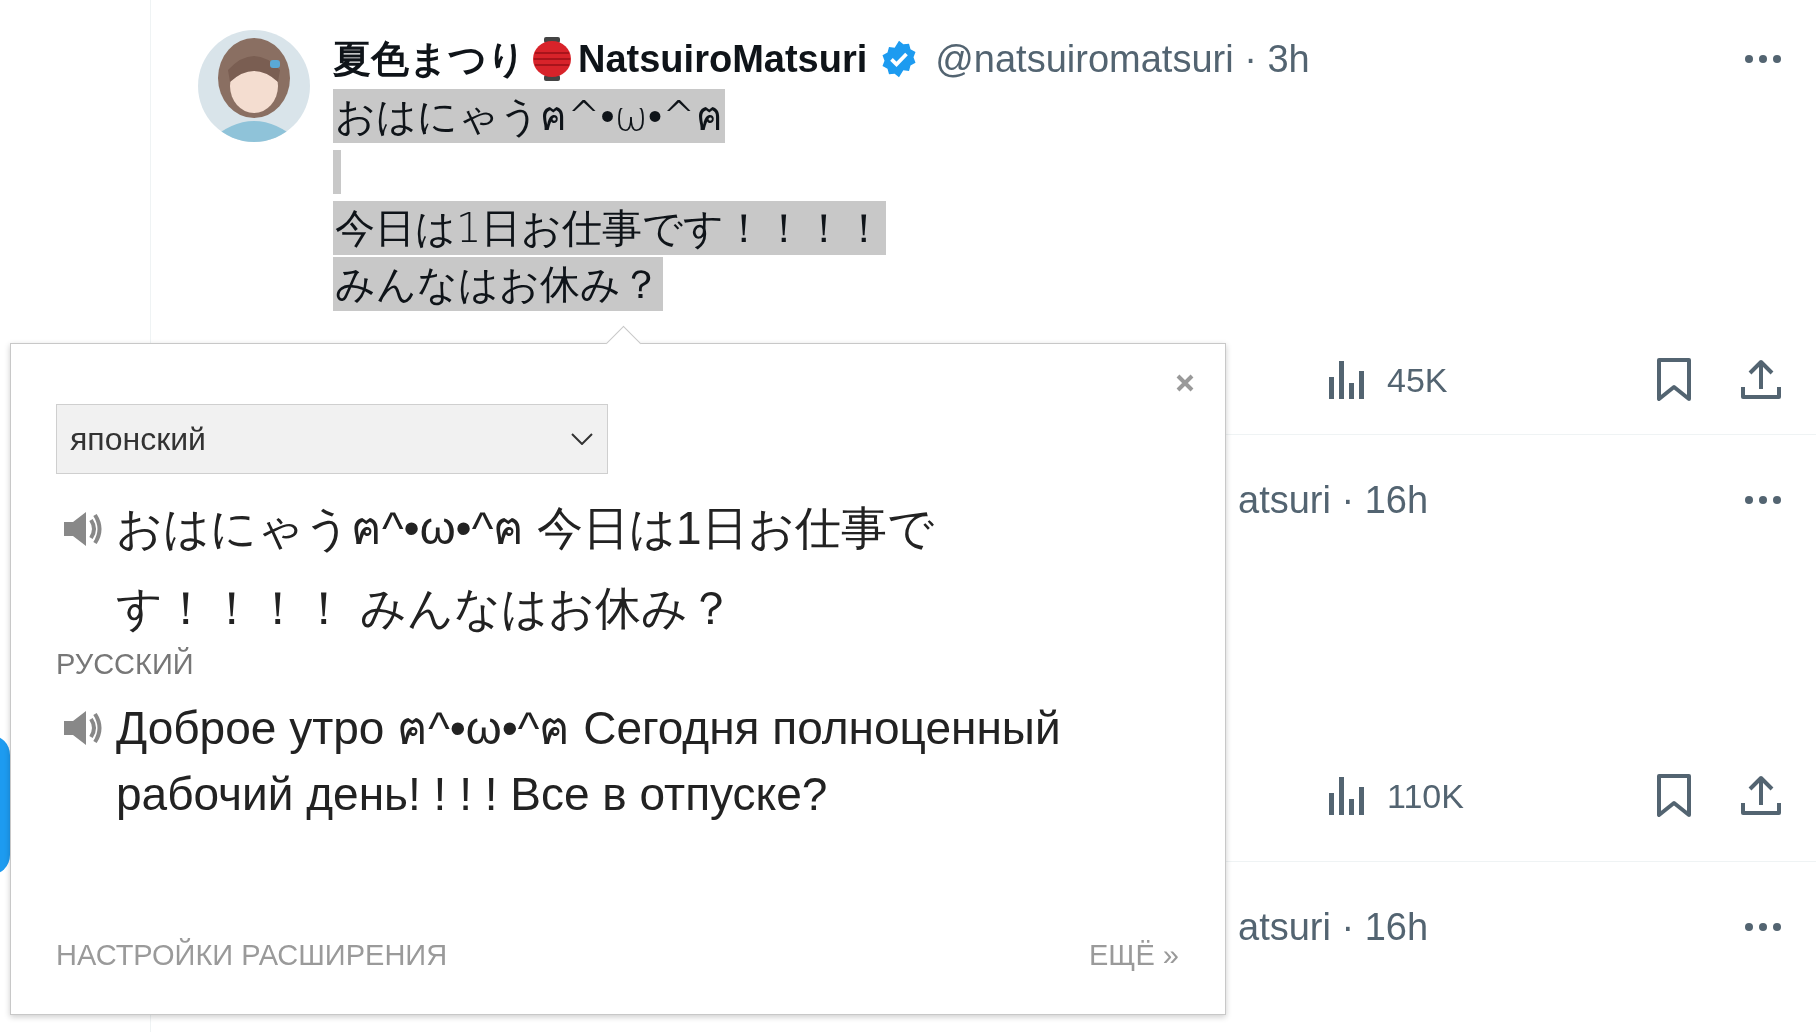 The width and height of the screenshot is (1816, 1032). Describe the element at coordinates (125, 664) in the screenshot. I see `target-language-label: РУССКИЙ` at that location.